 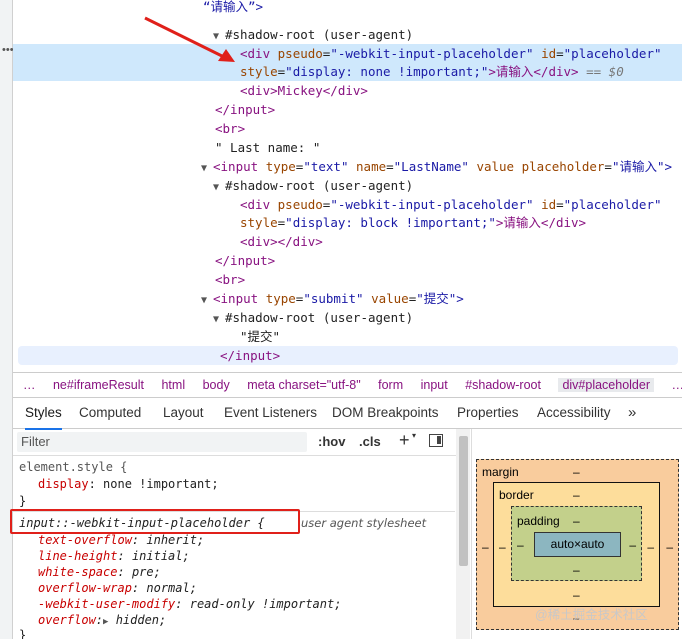 I want to click on css-declaration: line-height: initial;, so click(x=114, y=556).